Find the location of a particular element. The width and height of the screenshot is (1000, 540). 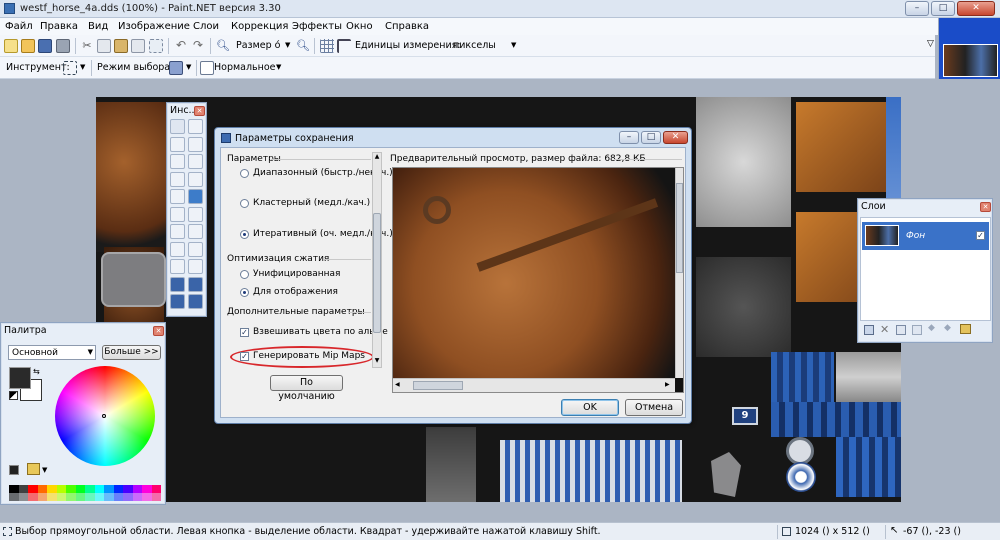

perceptual-radio is located at coordinates (244, 292).